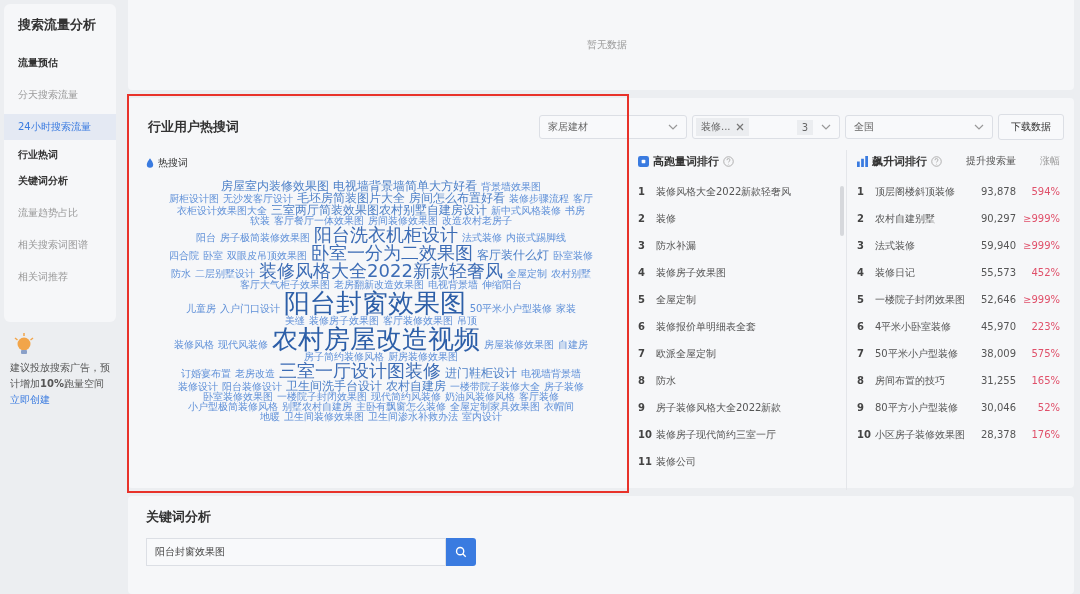 Image resolution: width=1080 pixels, height=594 pixels. Describe the element at coordinates (206, 238) in the screenshot. I see `cloud-word: 阳台` at that location.